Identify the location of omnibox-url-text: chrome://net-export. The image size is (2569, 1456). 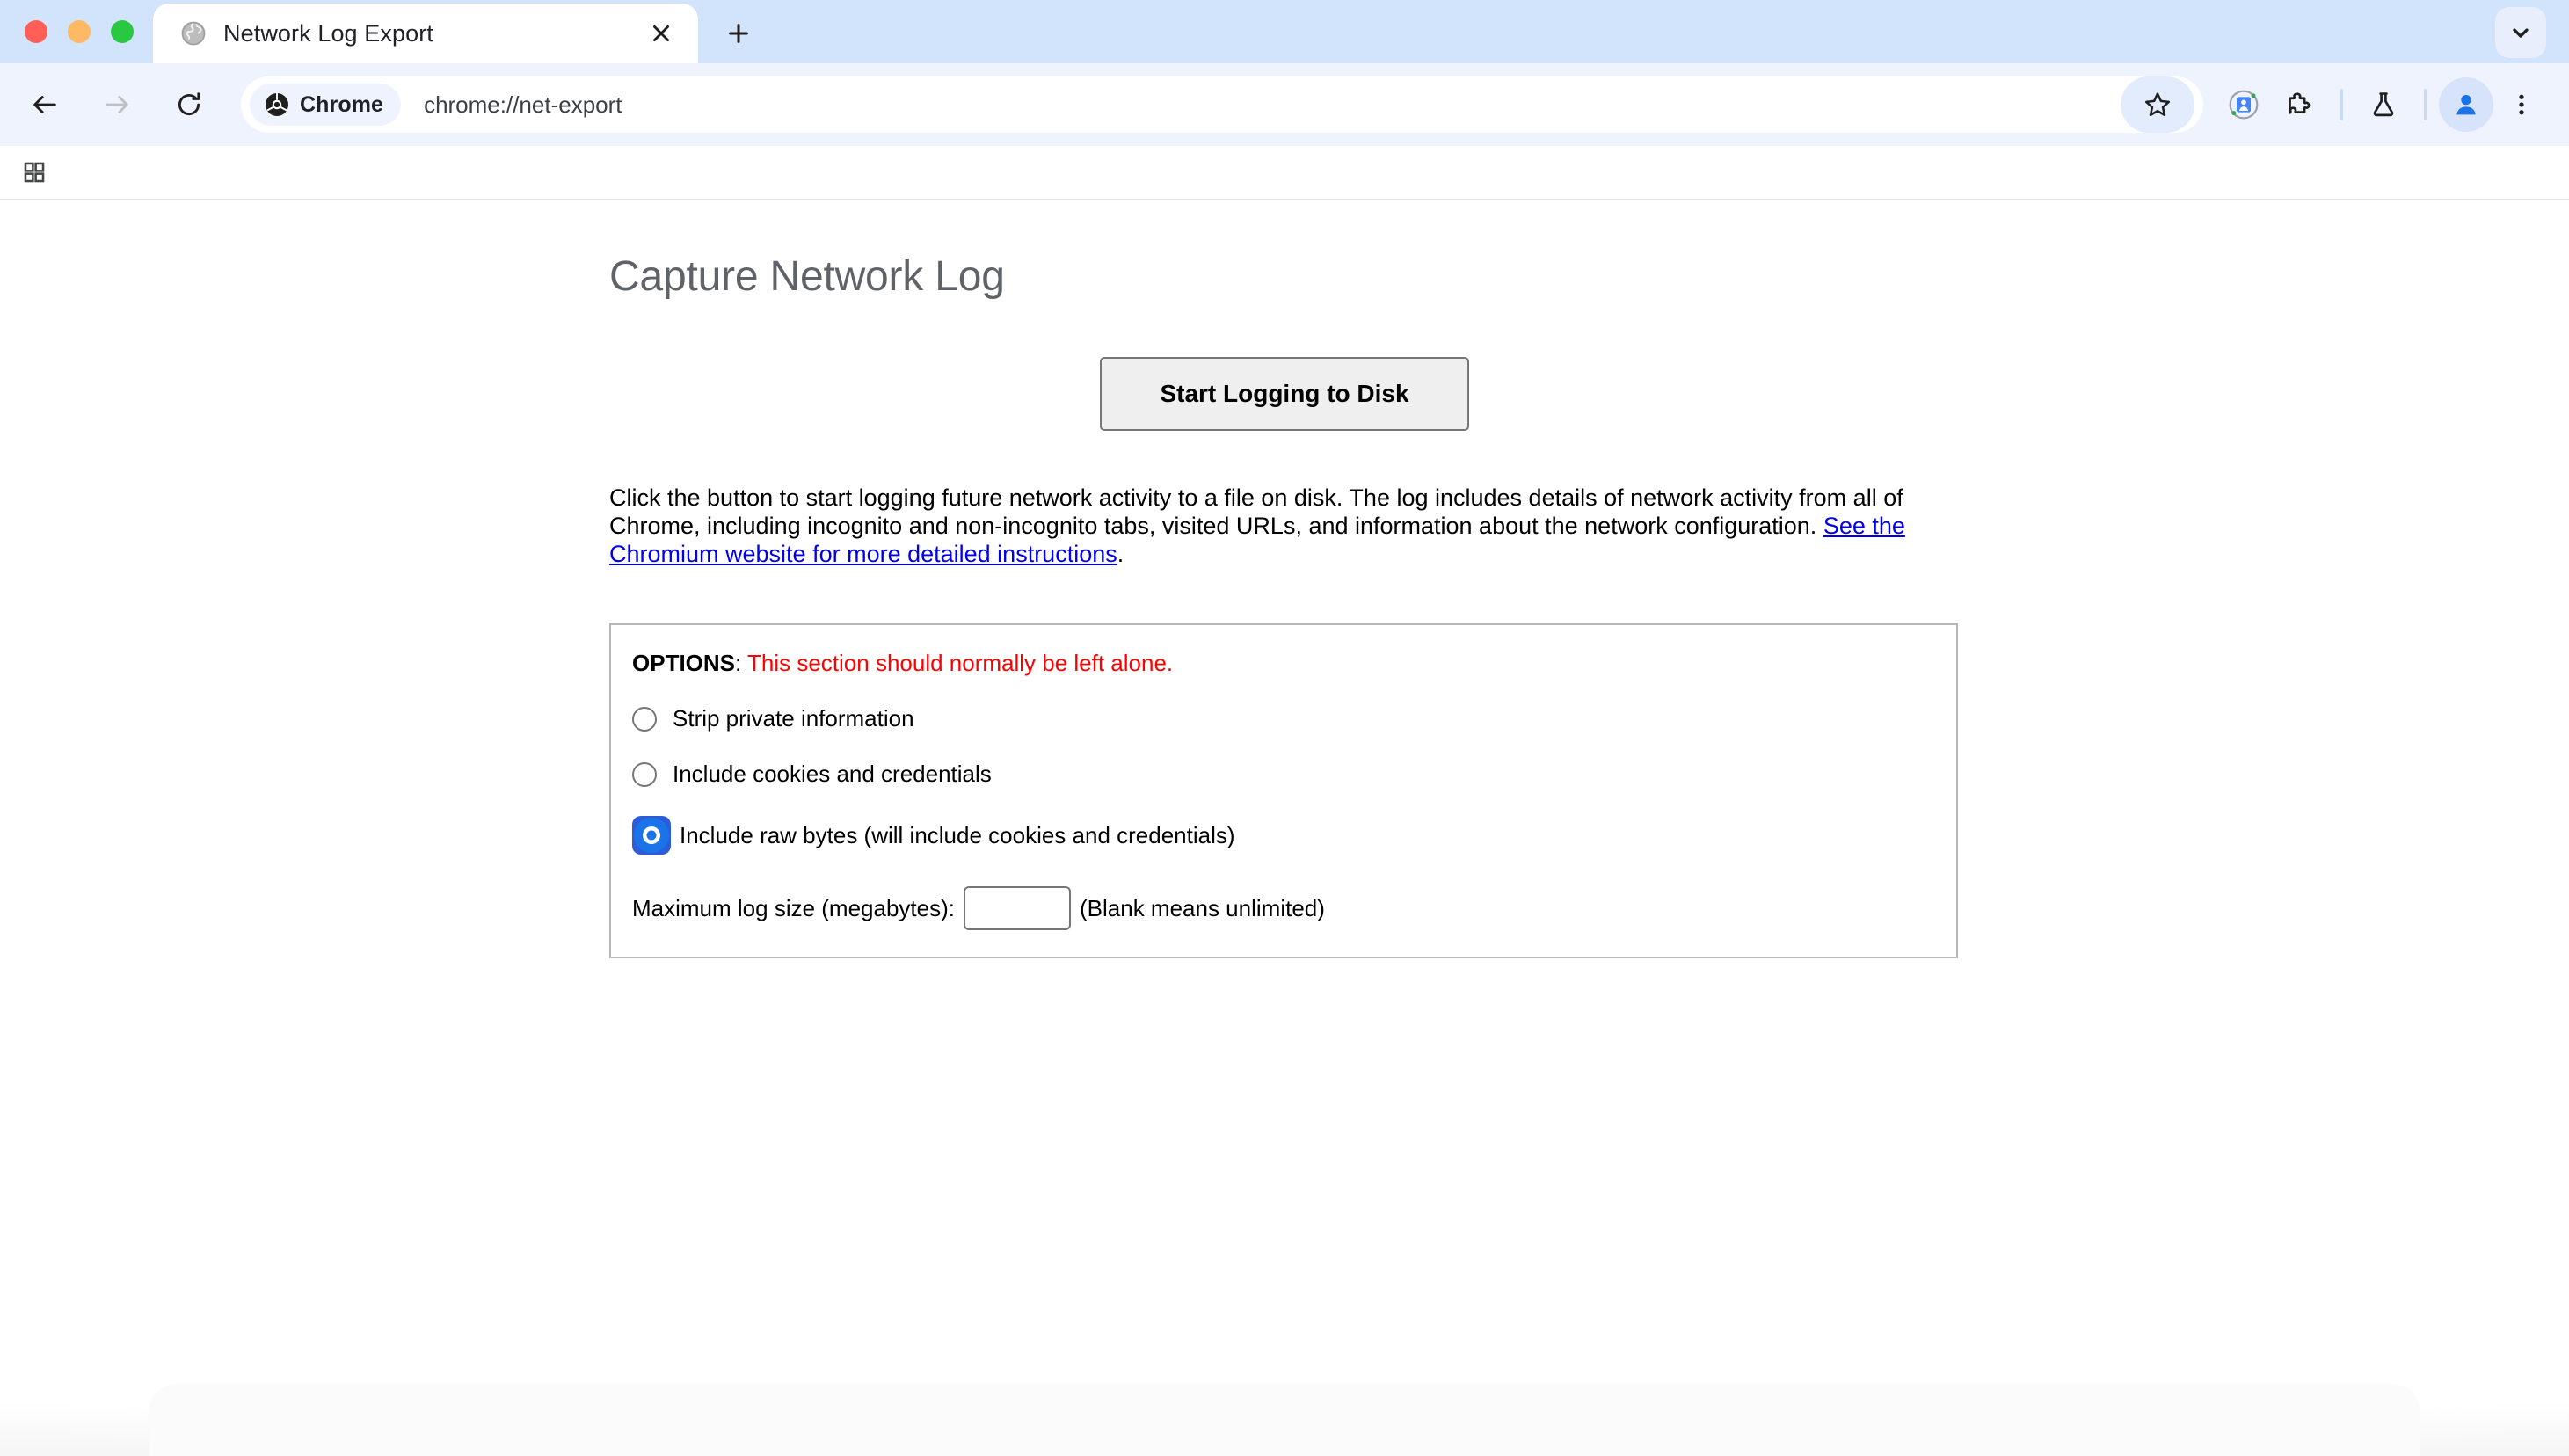
(1275, 105).